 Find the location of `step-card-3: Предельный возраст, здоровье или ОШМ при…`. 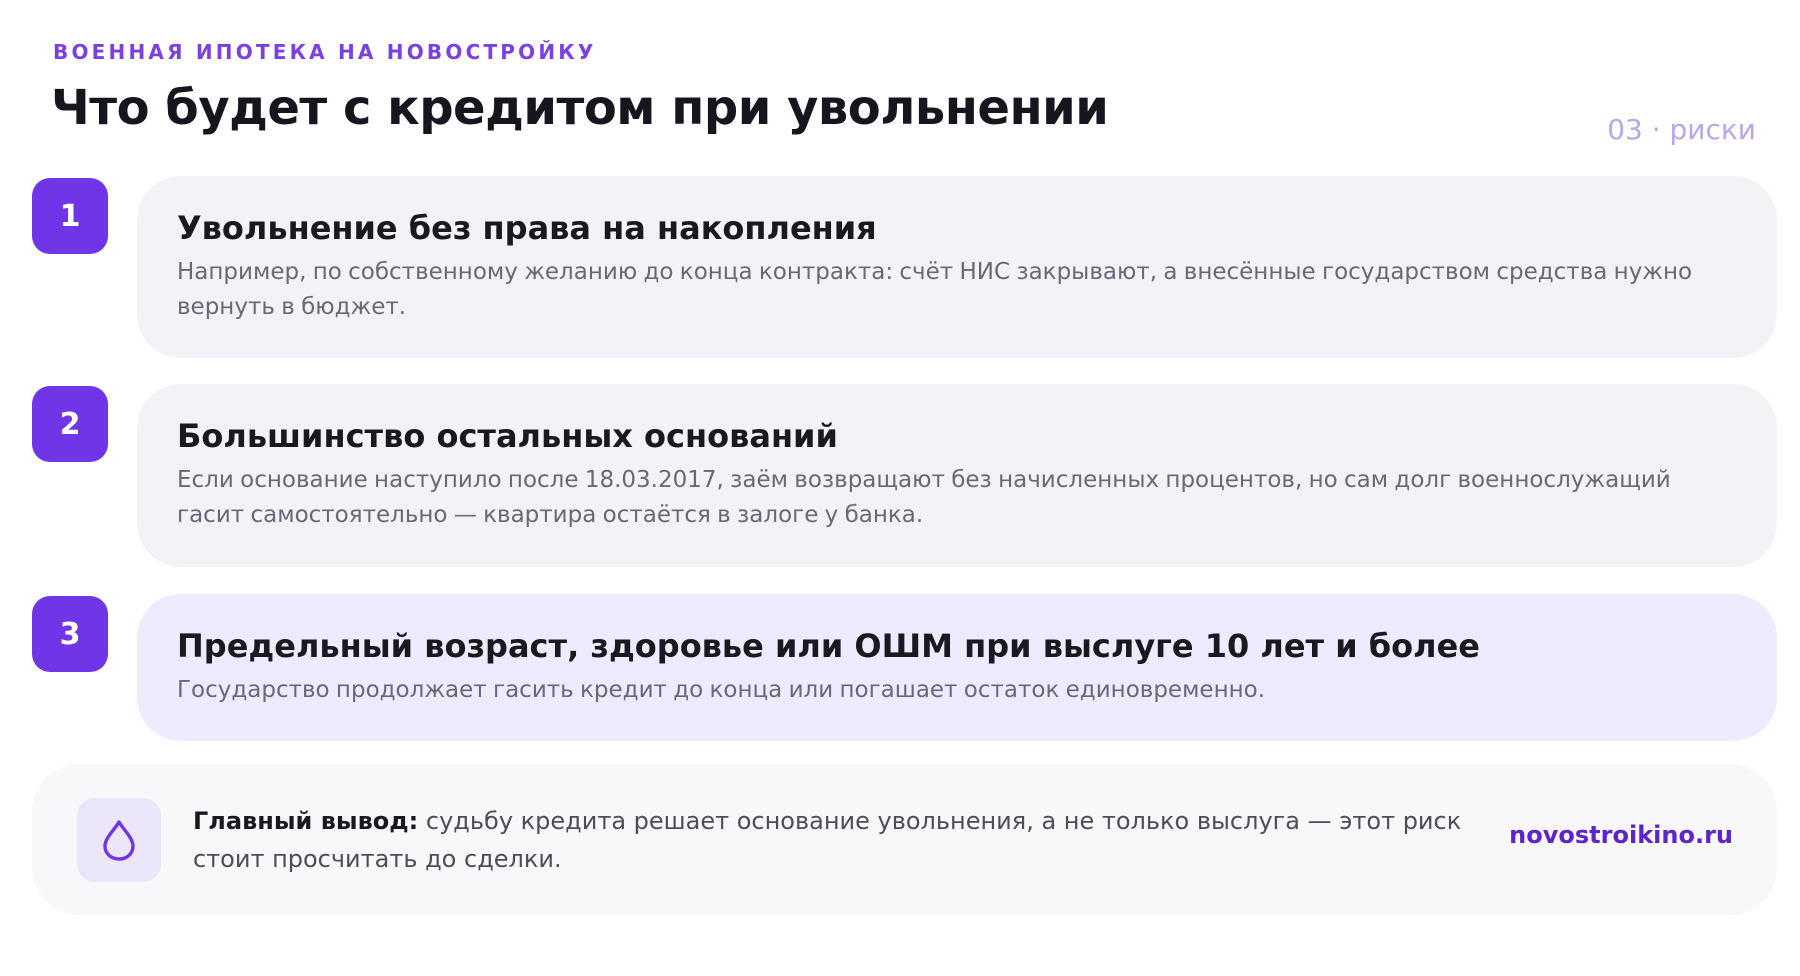

step-card-3: Предельный возраст, здоровье или ОШМ при… is located at coordinates (957, 667).